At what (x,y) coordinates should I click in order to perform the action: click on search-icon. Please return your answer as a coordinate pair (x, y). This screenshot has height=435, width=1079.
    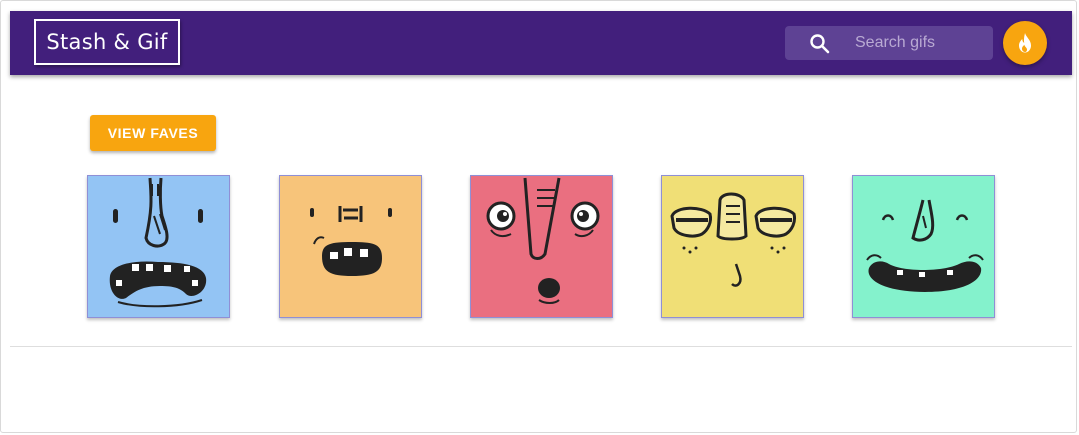
    Looking at the image, I should click on (820, 44).